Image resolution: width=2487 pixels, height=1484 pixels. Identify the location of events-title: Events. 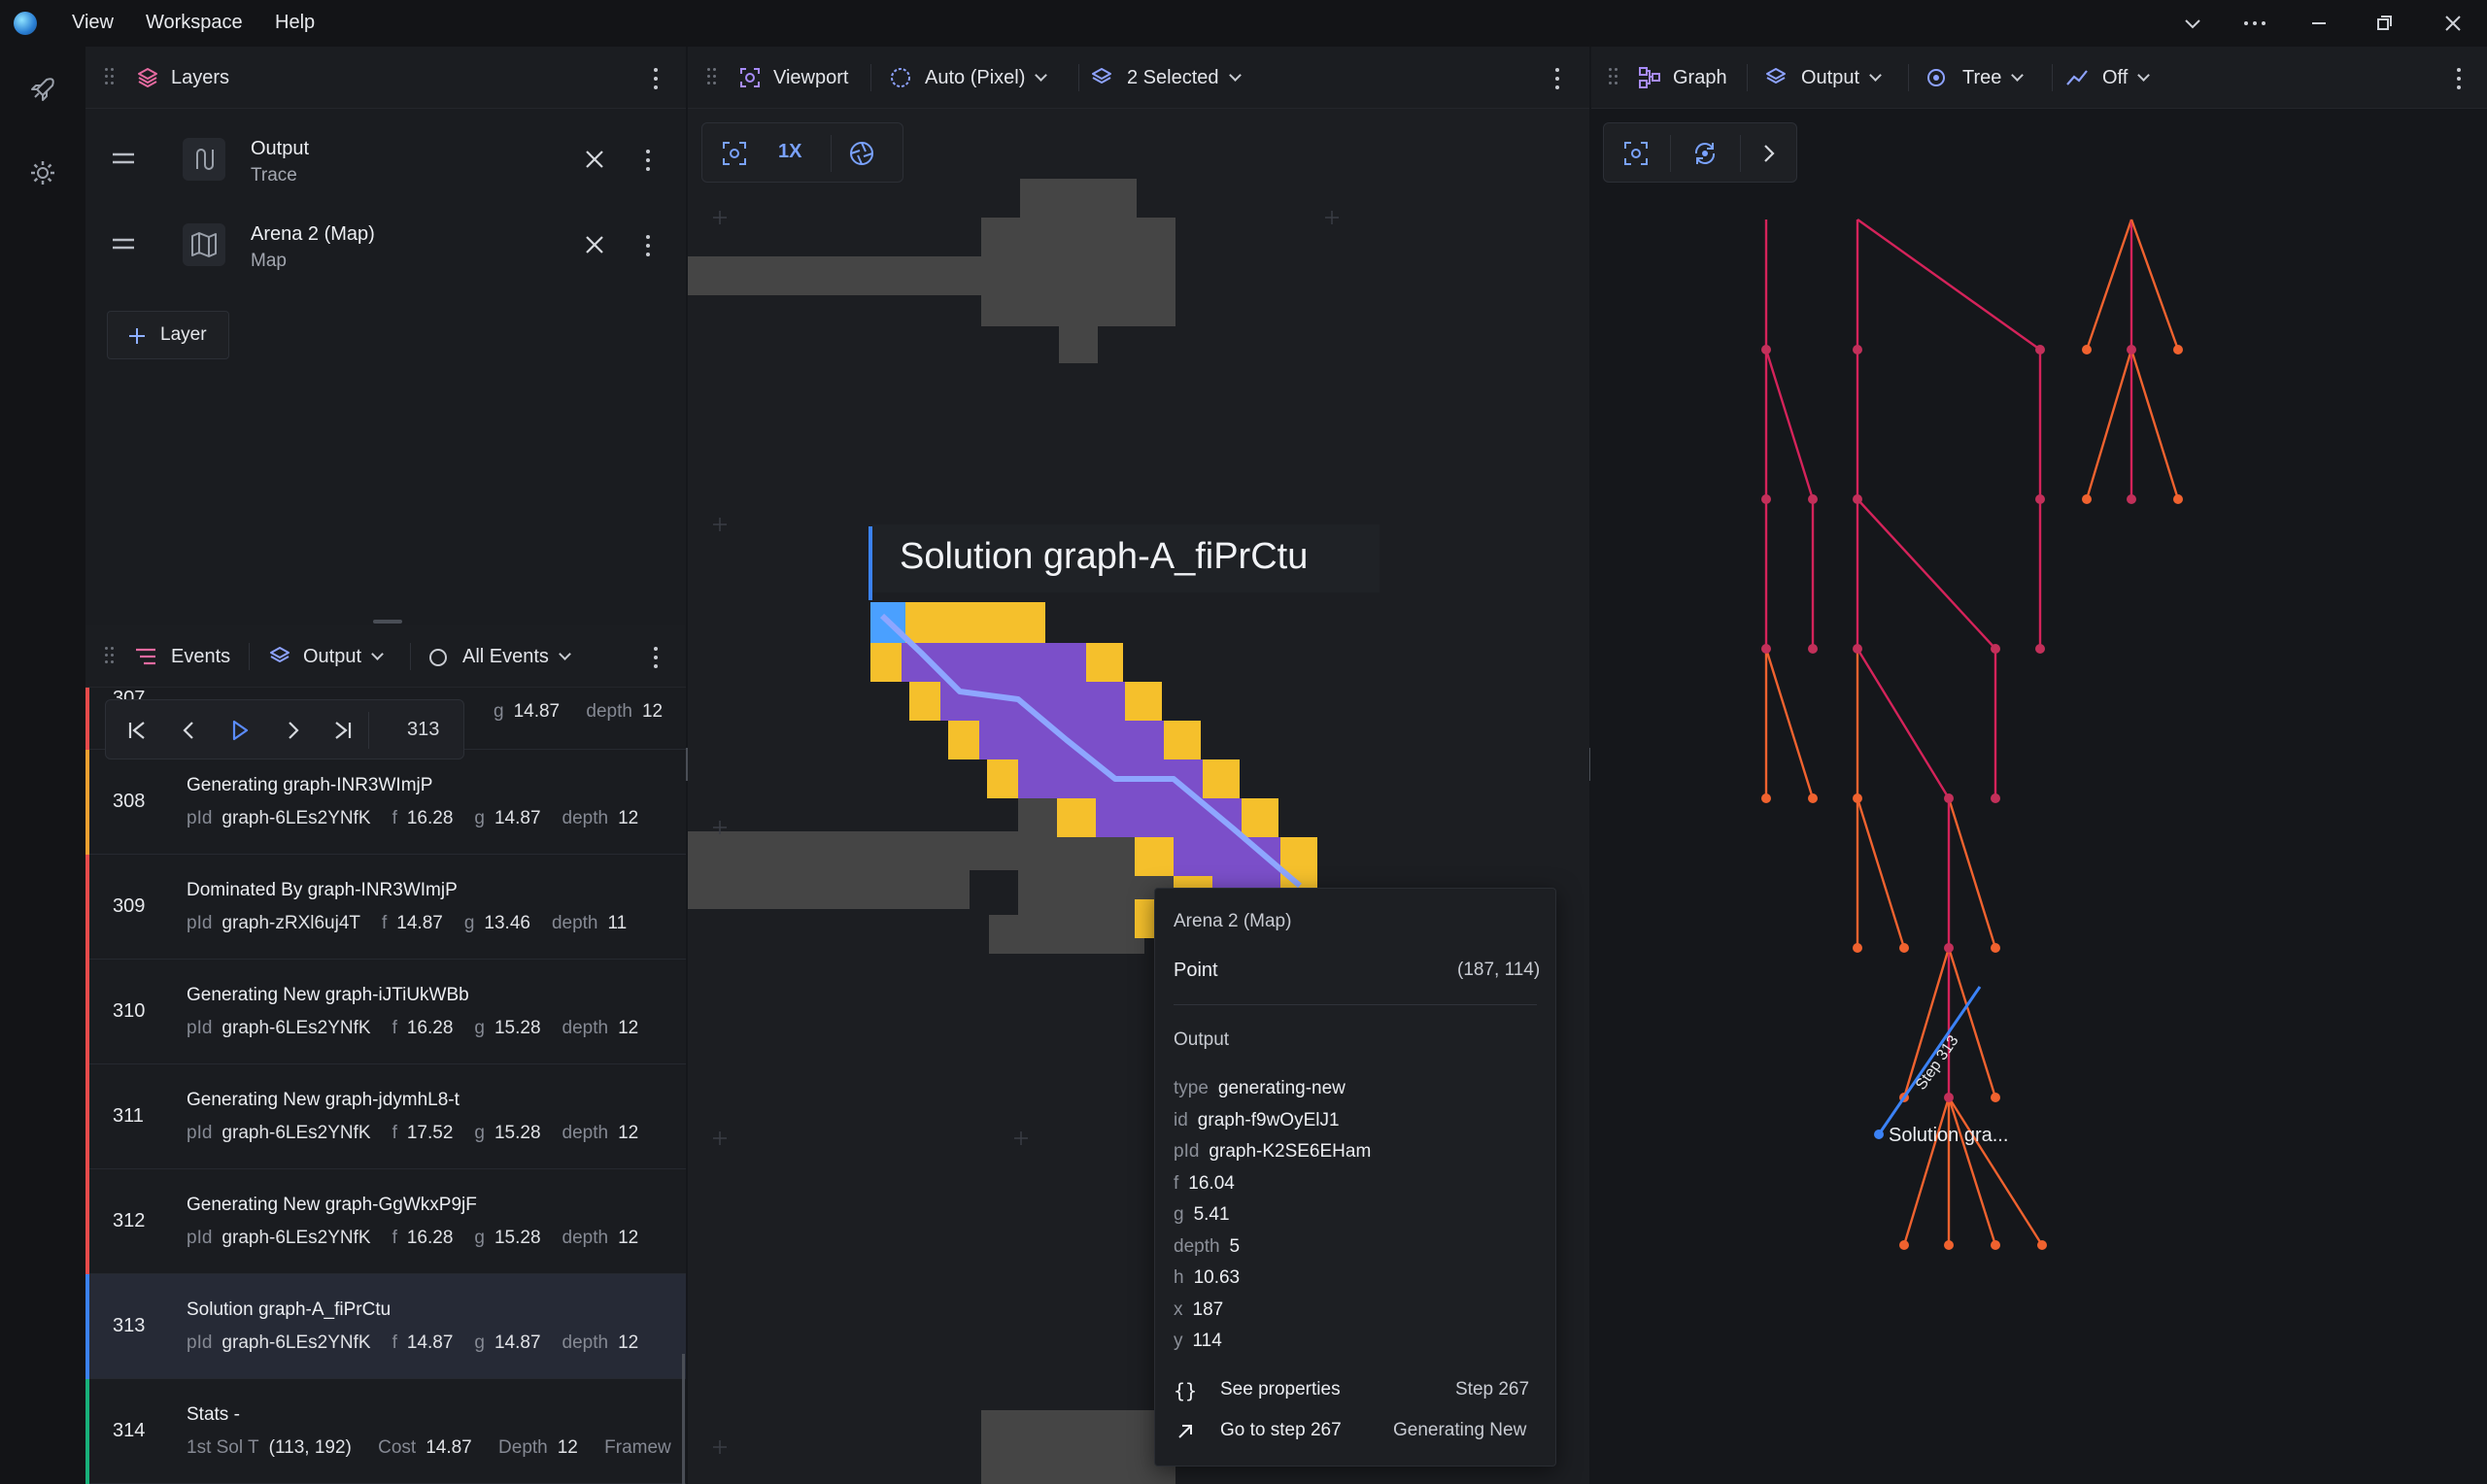
(201, 656).